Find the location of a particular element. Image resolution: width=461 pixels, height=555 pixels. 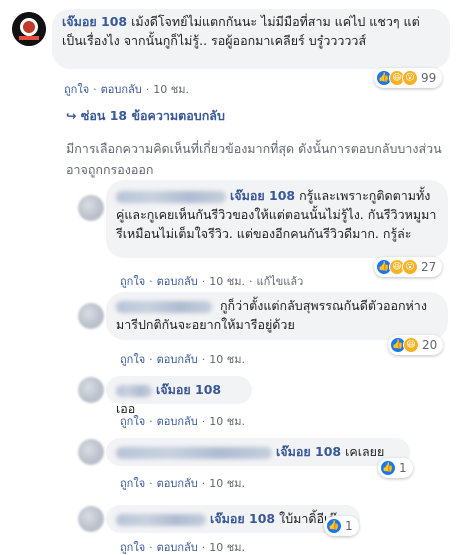

top-comment-actions: ถูกใจ · ตอบกลับ · 10 ชม. is located at coordinates (126, 89).